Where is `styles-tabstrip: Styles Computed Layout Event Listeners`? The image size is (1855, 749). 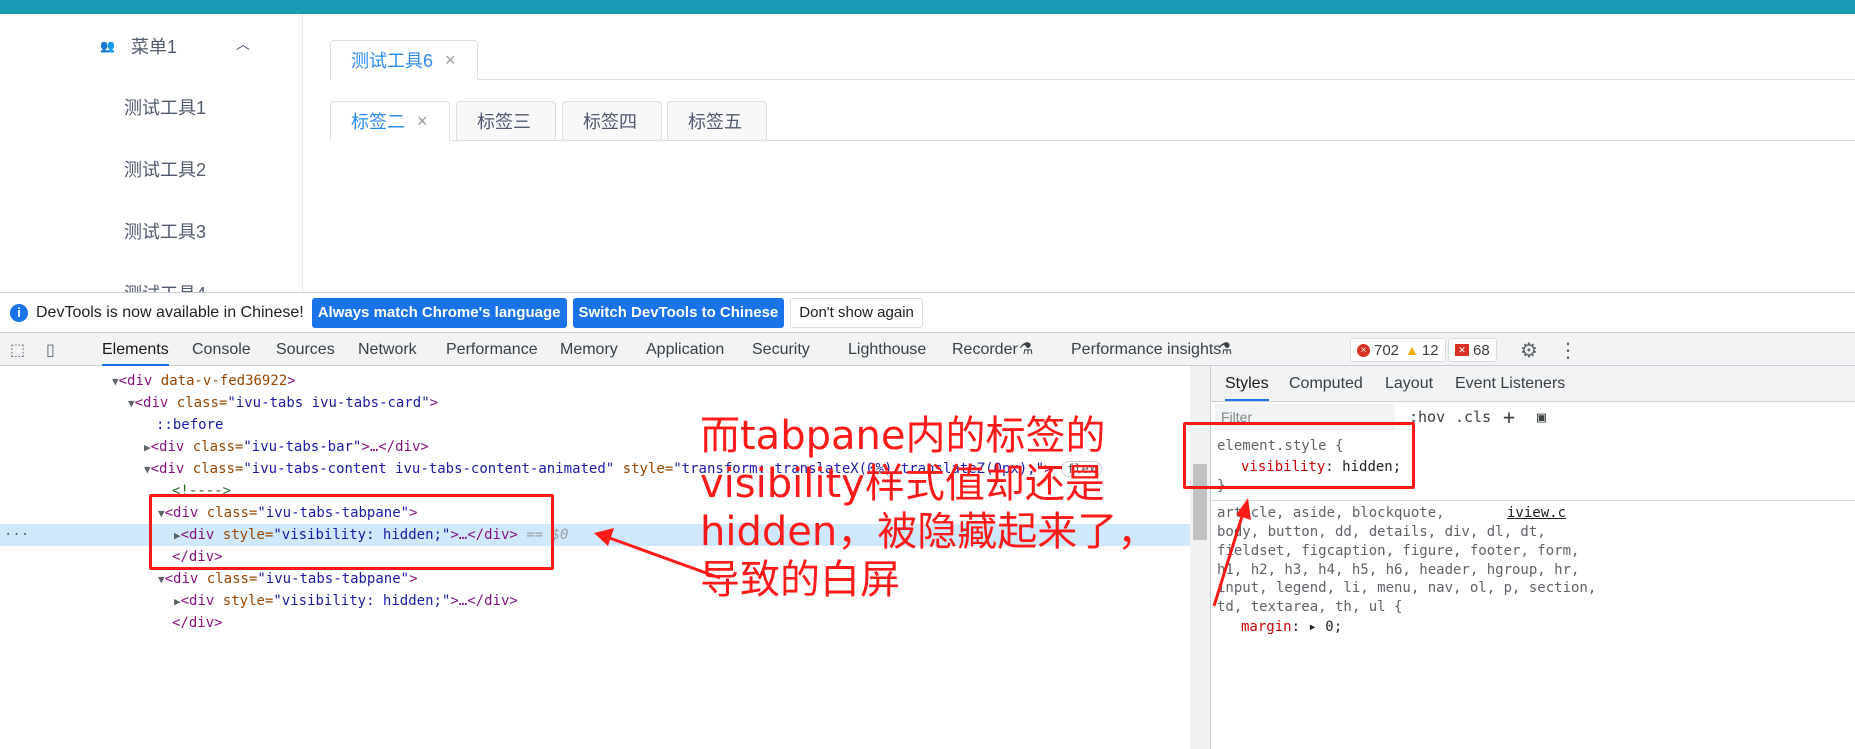
styles-tabstrip: Styles Computed Layout Event Listeners is located at coordinates (1533, 384).